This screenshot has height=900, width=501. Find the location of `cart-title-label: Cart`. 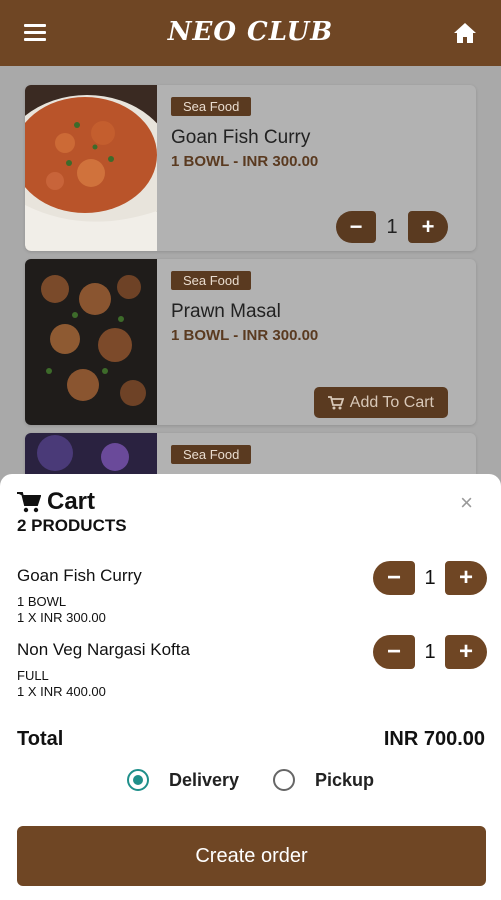

cart-title-label: Cart is located at coordinates (71, 501).